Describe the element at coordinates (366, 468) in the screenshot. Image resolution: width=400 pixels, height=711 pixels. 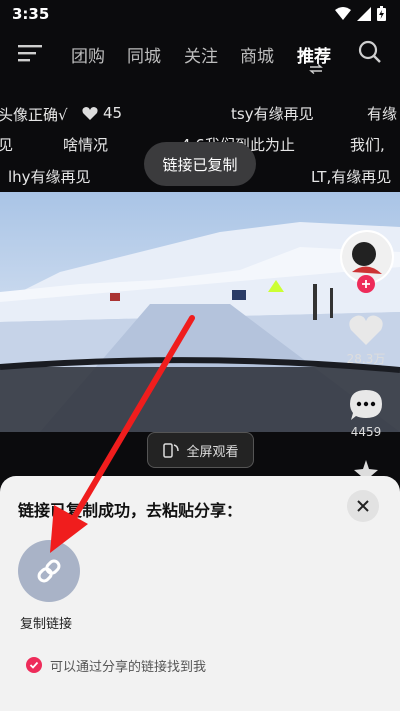
I see `star-icon` at that location.